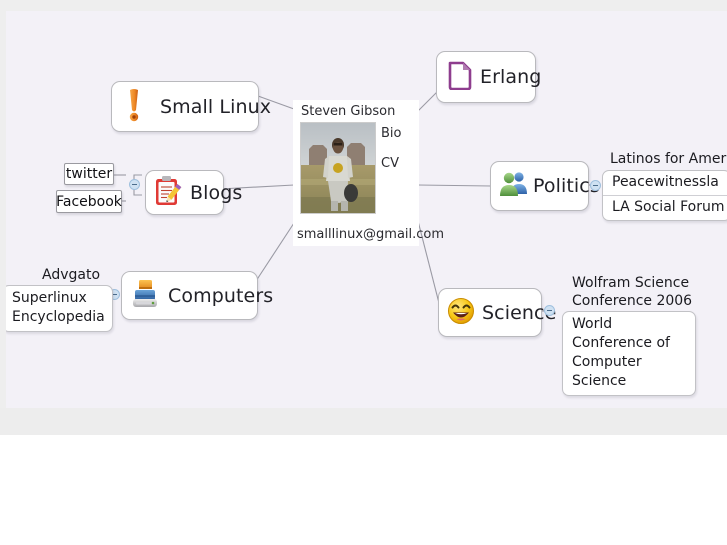 The image size is (727, 545). Describe the element at coordinates (621, 333) in the screenshot. I see `leaf-label-world-conf-line1: World Conference of` at that location.